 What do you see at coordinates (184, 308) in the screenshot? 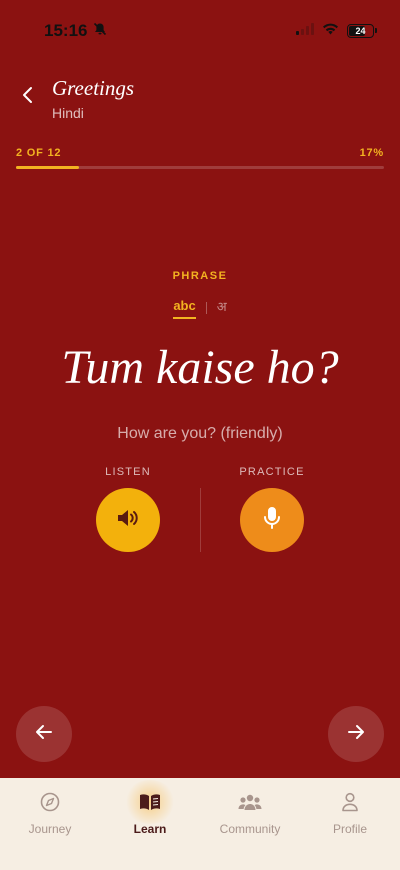
I see `script-latin-tab: abc` at bounding box center [184, 308].